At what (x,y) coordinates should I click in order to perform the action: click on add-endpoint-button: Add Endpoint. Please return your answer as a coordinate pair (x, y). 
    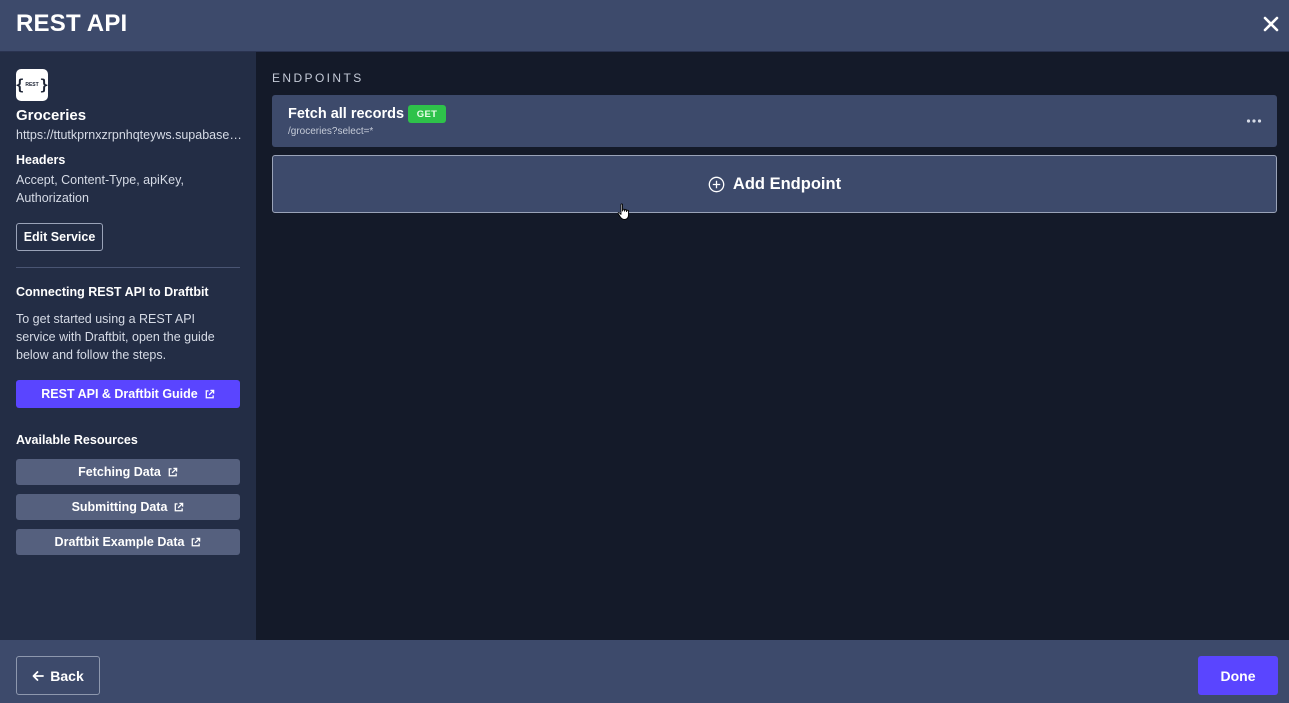
    Looking at the image, I should click on (774, 184).